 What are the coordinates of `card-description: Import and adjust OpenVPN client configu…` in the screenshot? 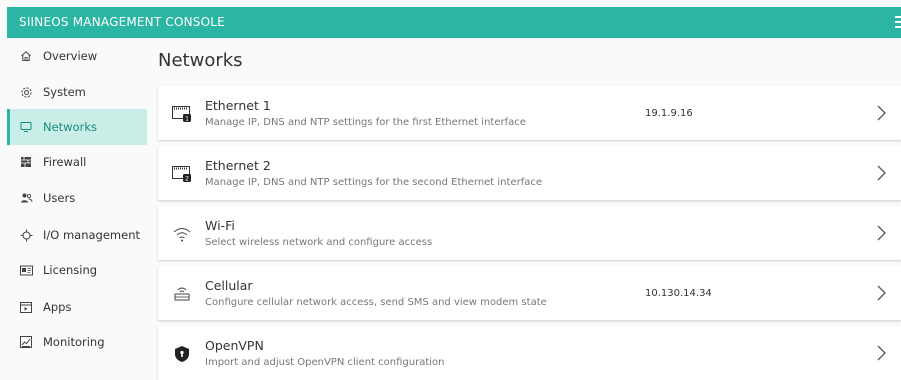 It's located at (325, 362).